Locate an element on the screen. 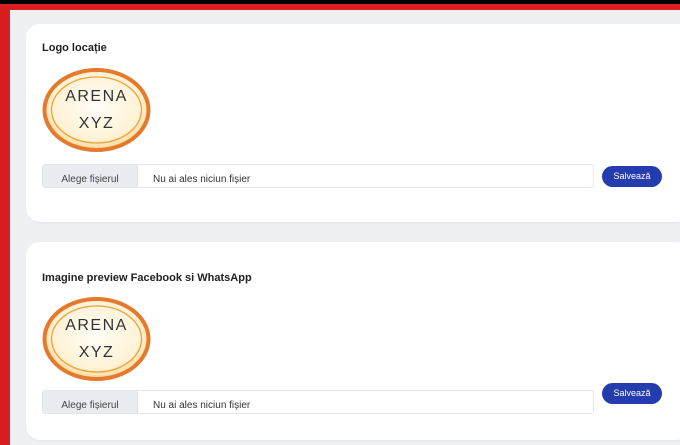 The width and height of the screenshot is (680, 445). section-title: Logo locație is located at coordinates (74, 48).